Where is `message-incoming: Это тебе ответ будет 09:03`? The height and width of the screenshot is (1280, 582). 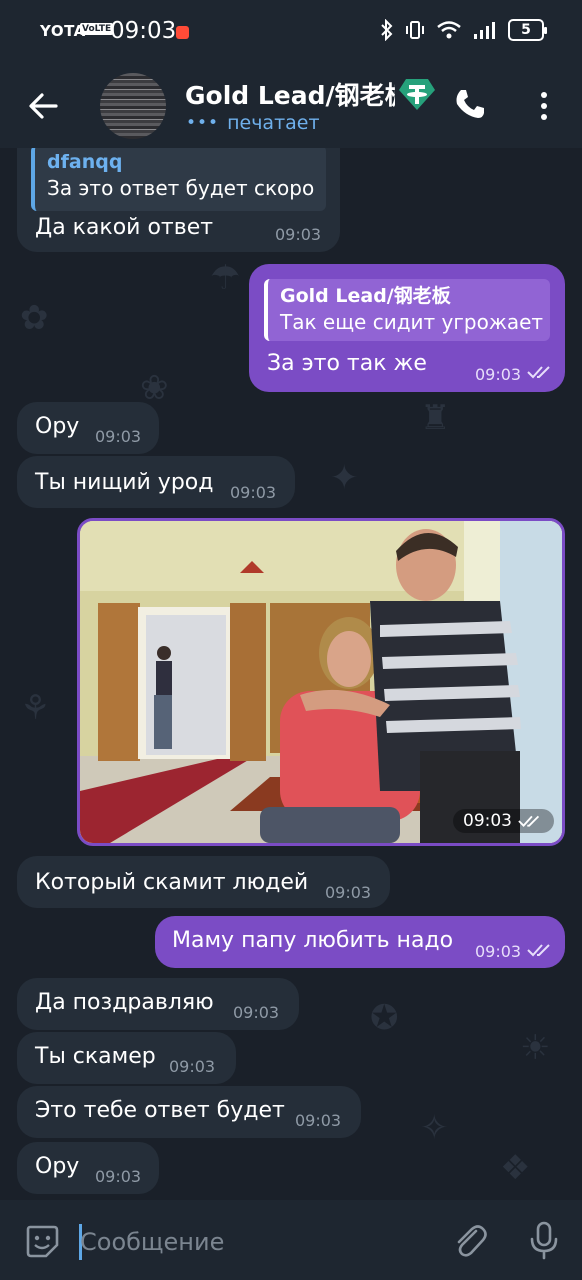
message-incoming: Это тебе ответ будет 09:03 is located at coordinates (189, 1112).